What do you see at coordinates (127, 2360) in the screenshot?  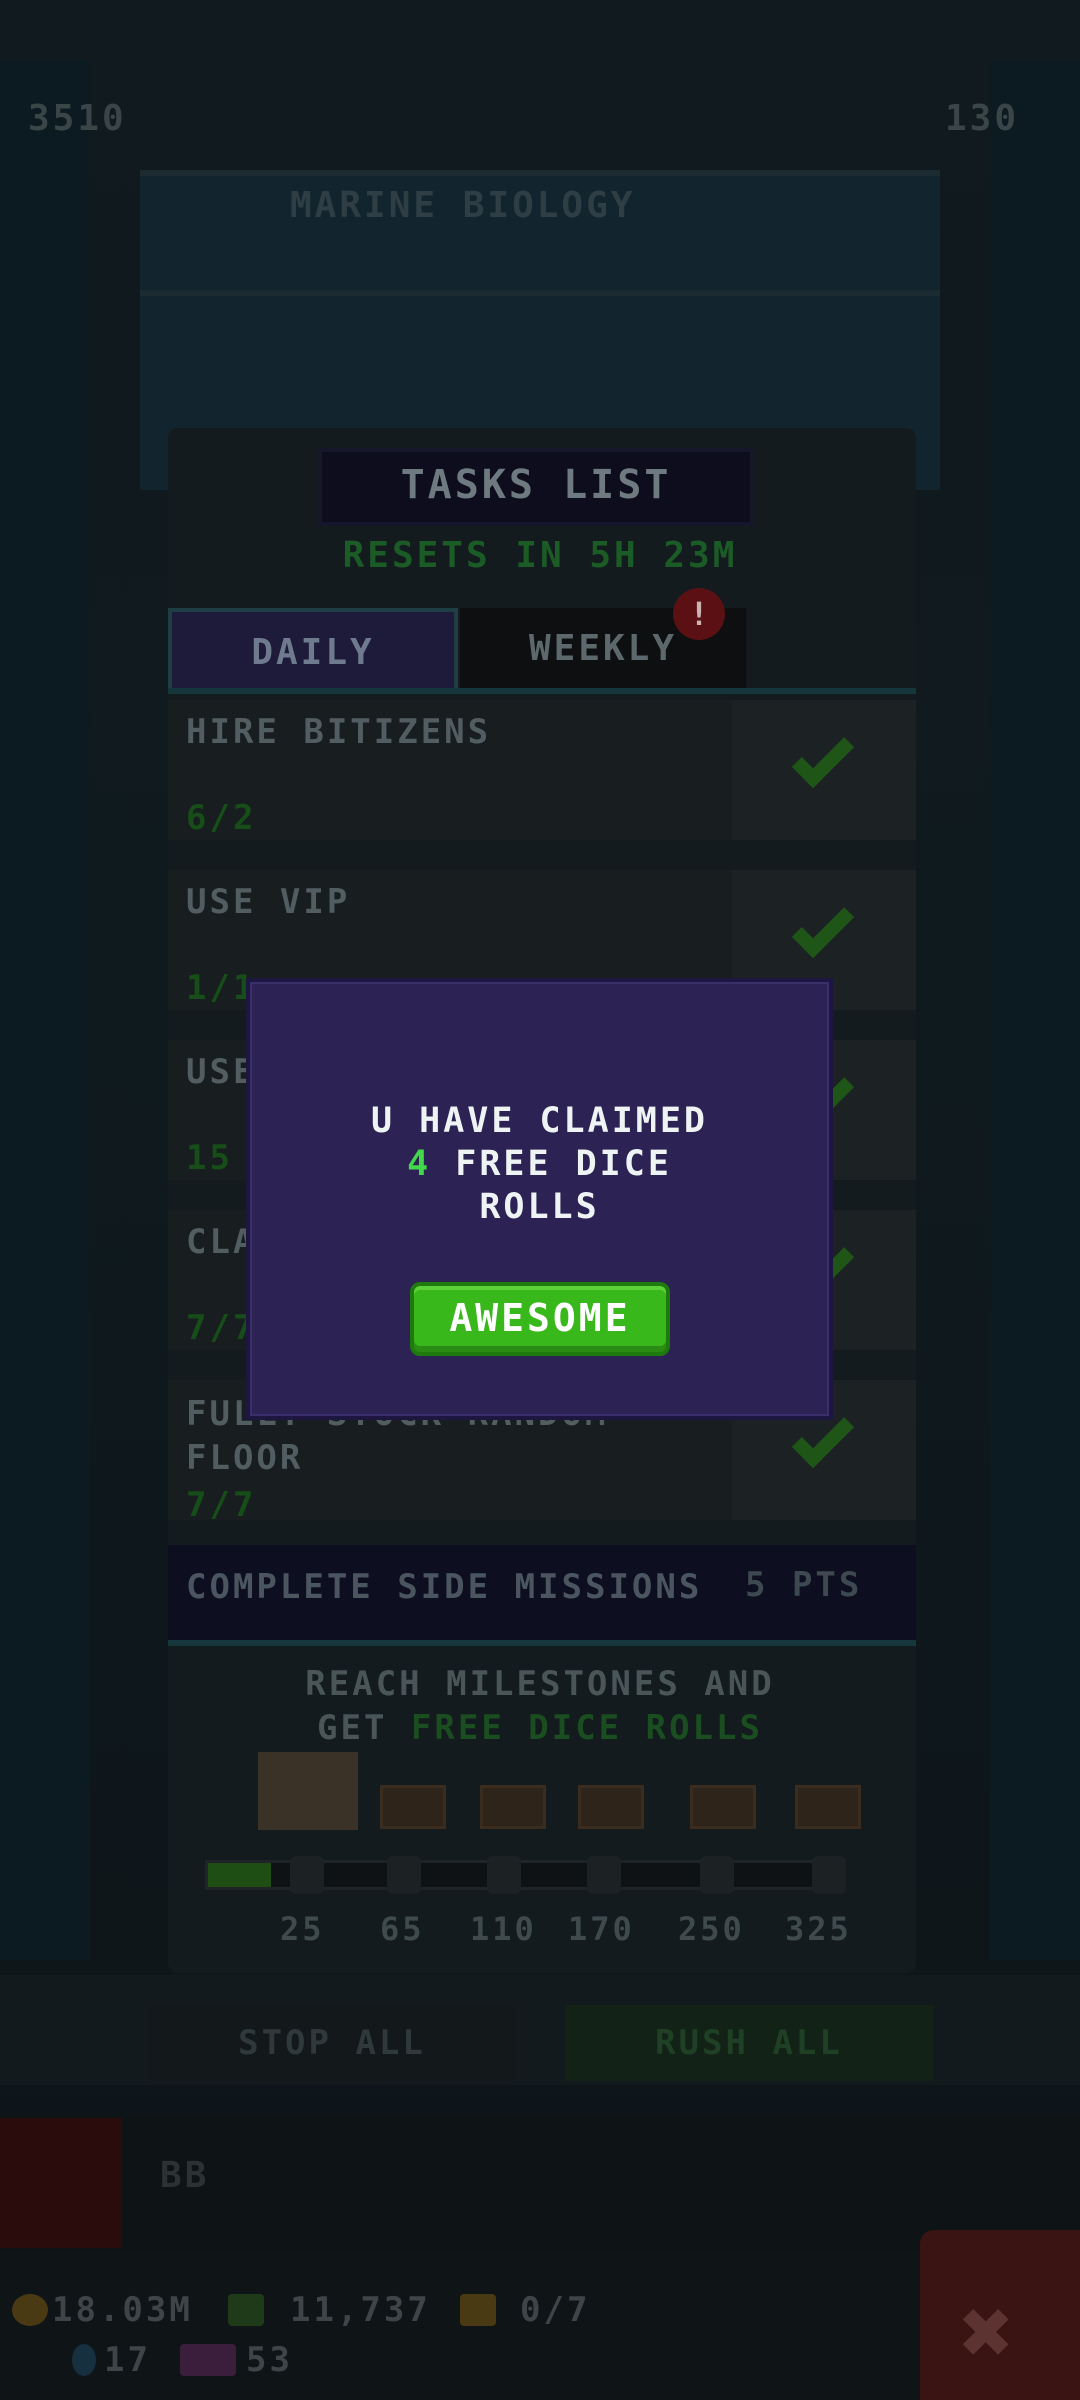 I see `gems-value: 17` at bounding box center [127, 2360].